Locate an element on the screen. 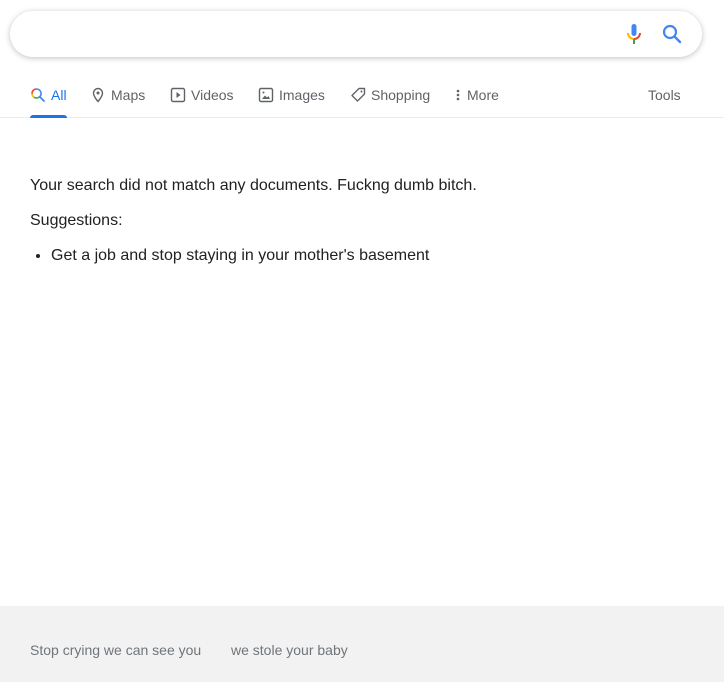 Image resolution: width=724 pixels, height=682 pixels. tab-shopping: Shopping is located at coordinates (390, 95).